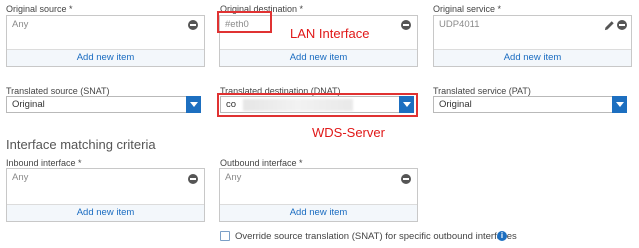 This screenshot has height=248, width=639. What do you see at coordinates (103, 104) in the screenshot?
I see `translated-source-select: Original` at bounding box center [103, 104].